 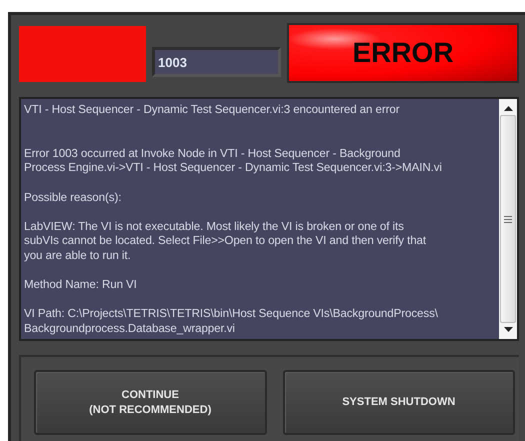 I want to click on scroll-up-icon, so click(x=508, y=108).